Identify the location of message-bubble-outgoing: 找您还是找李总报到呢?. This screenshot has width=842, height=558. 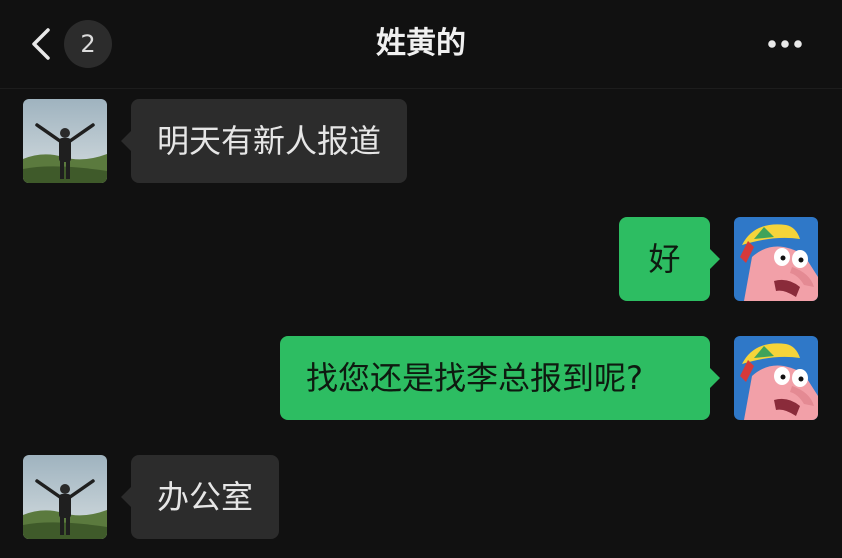
(500, 378).